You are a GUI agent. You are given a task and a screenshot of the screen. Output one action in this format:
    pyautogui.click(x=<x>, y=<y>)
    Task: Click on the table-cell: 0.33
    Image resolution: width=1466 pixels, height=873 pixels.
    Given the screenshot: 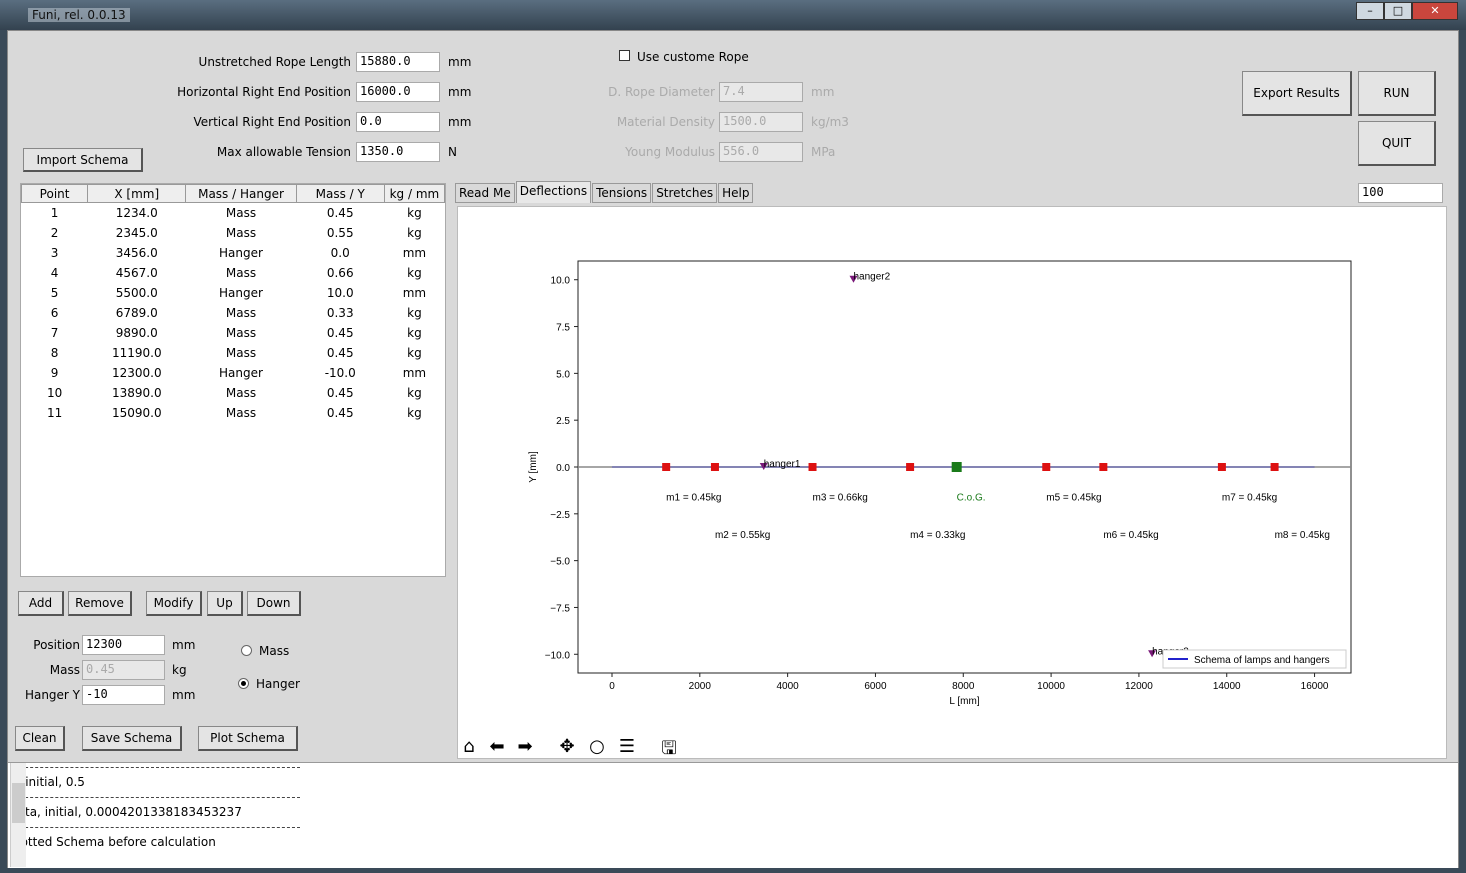 What is the action you would take?
    pyautogui.click(x=340, y=312)
    